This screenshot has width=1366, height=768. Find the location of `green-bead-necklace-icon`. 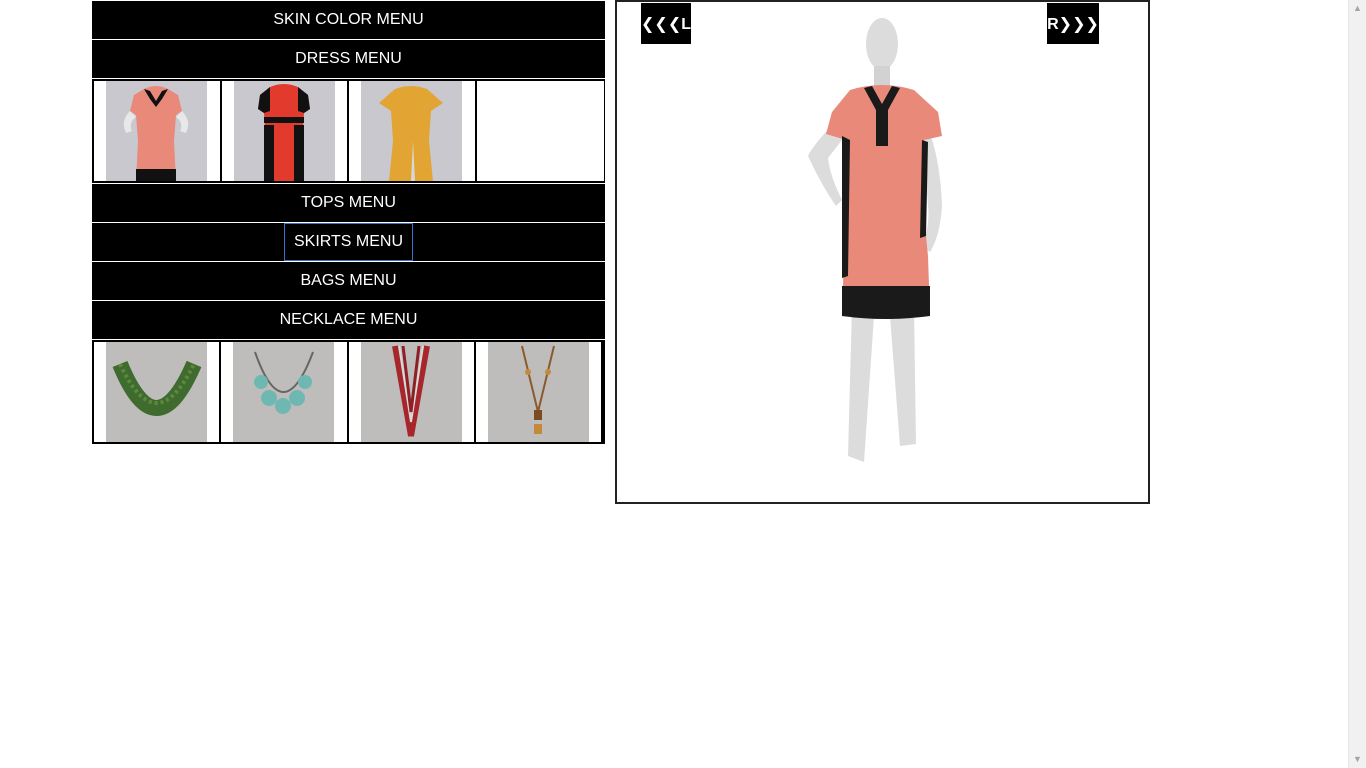

green-bead-necklace-icon is located at coordinates (157, 392).